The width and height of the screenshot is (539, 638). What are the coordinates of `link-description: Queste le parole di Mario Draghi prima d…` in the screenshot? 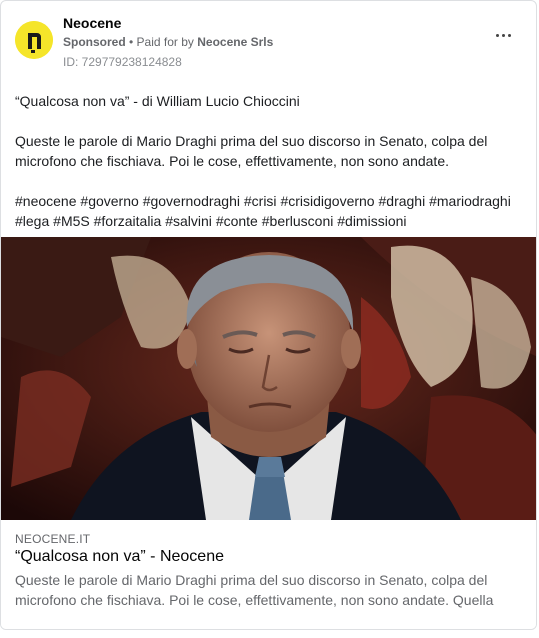 It's located at (254, 590).